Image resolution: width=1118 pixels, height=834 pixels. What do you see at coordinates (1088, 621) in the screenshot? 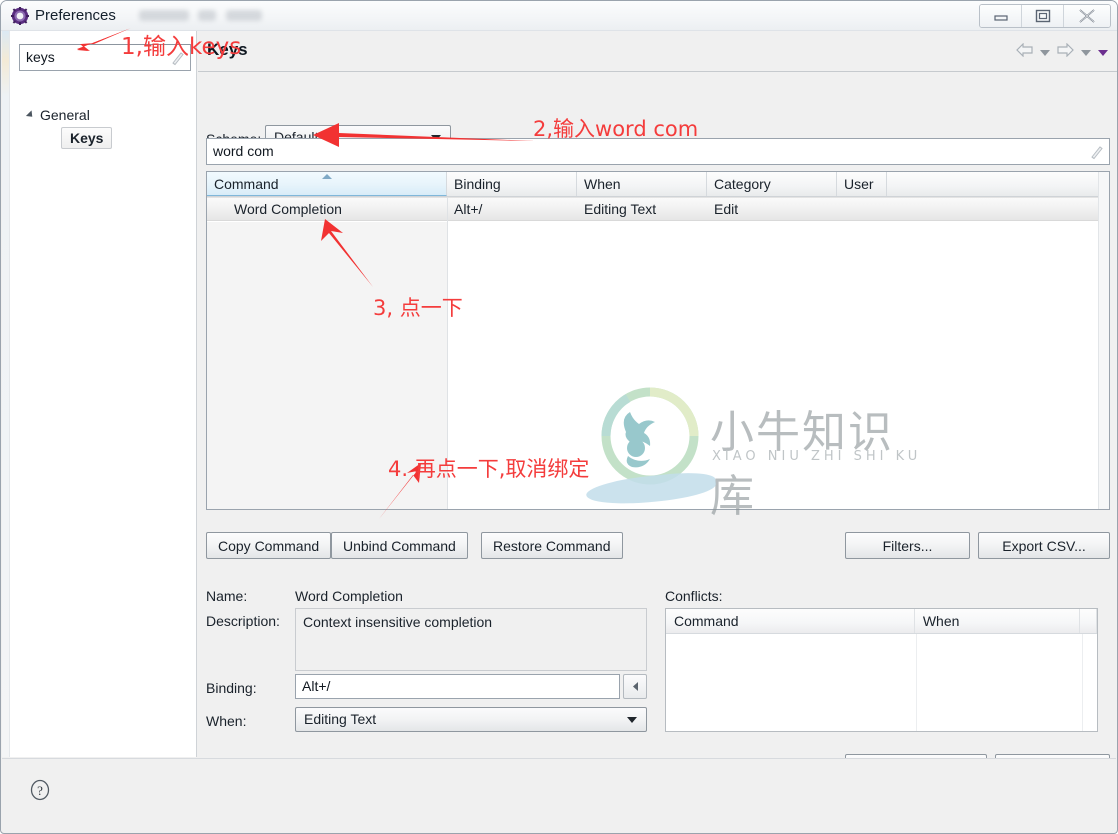
I see `conflicts-column-header-spacer` at bounding box center [1088, 621].